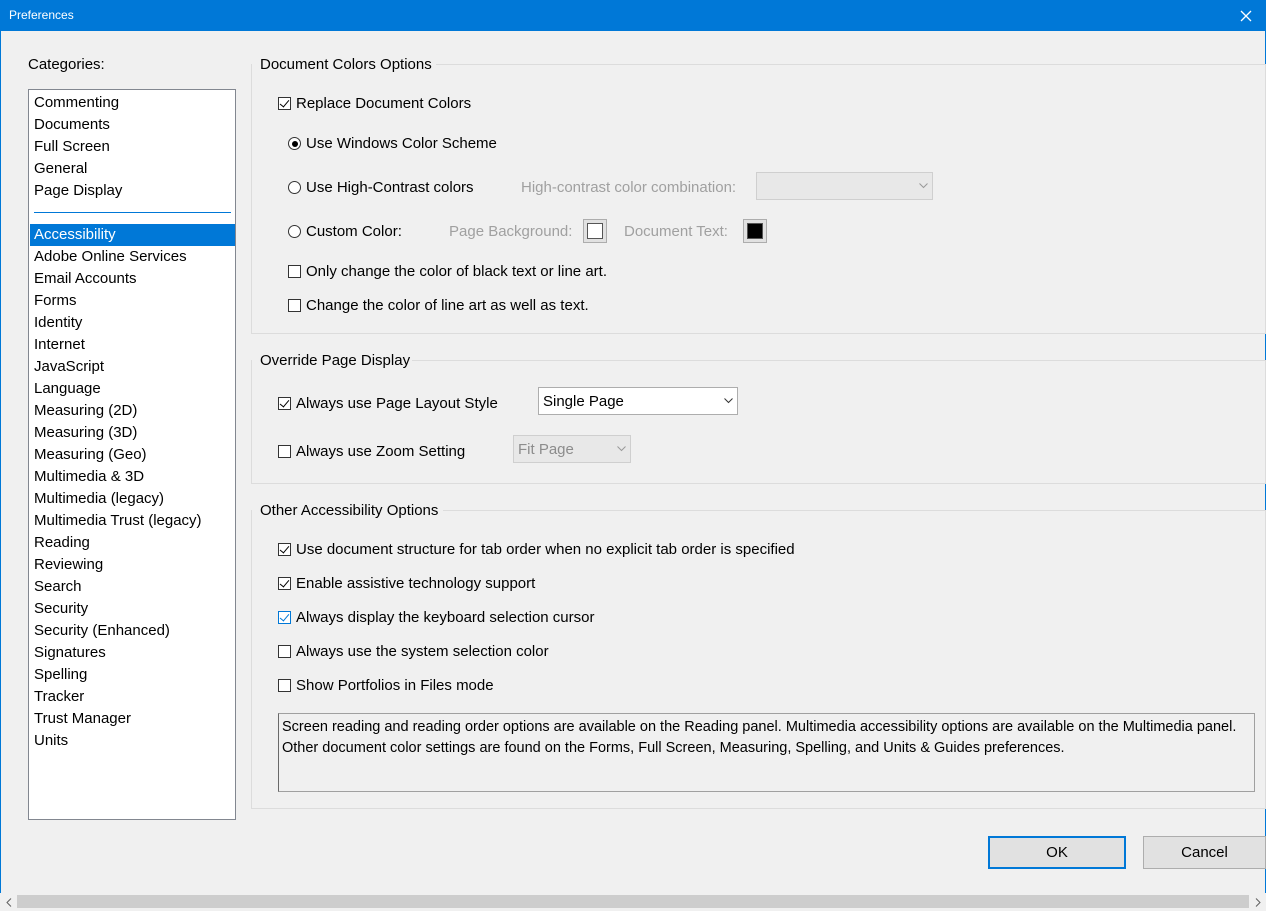 The height and width of the screenshot is (911, 1266). Describe the element at coordinates (132, 389) in the screenshot. I see `category-item-language: Language` at that location.